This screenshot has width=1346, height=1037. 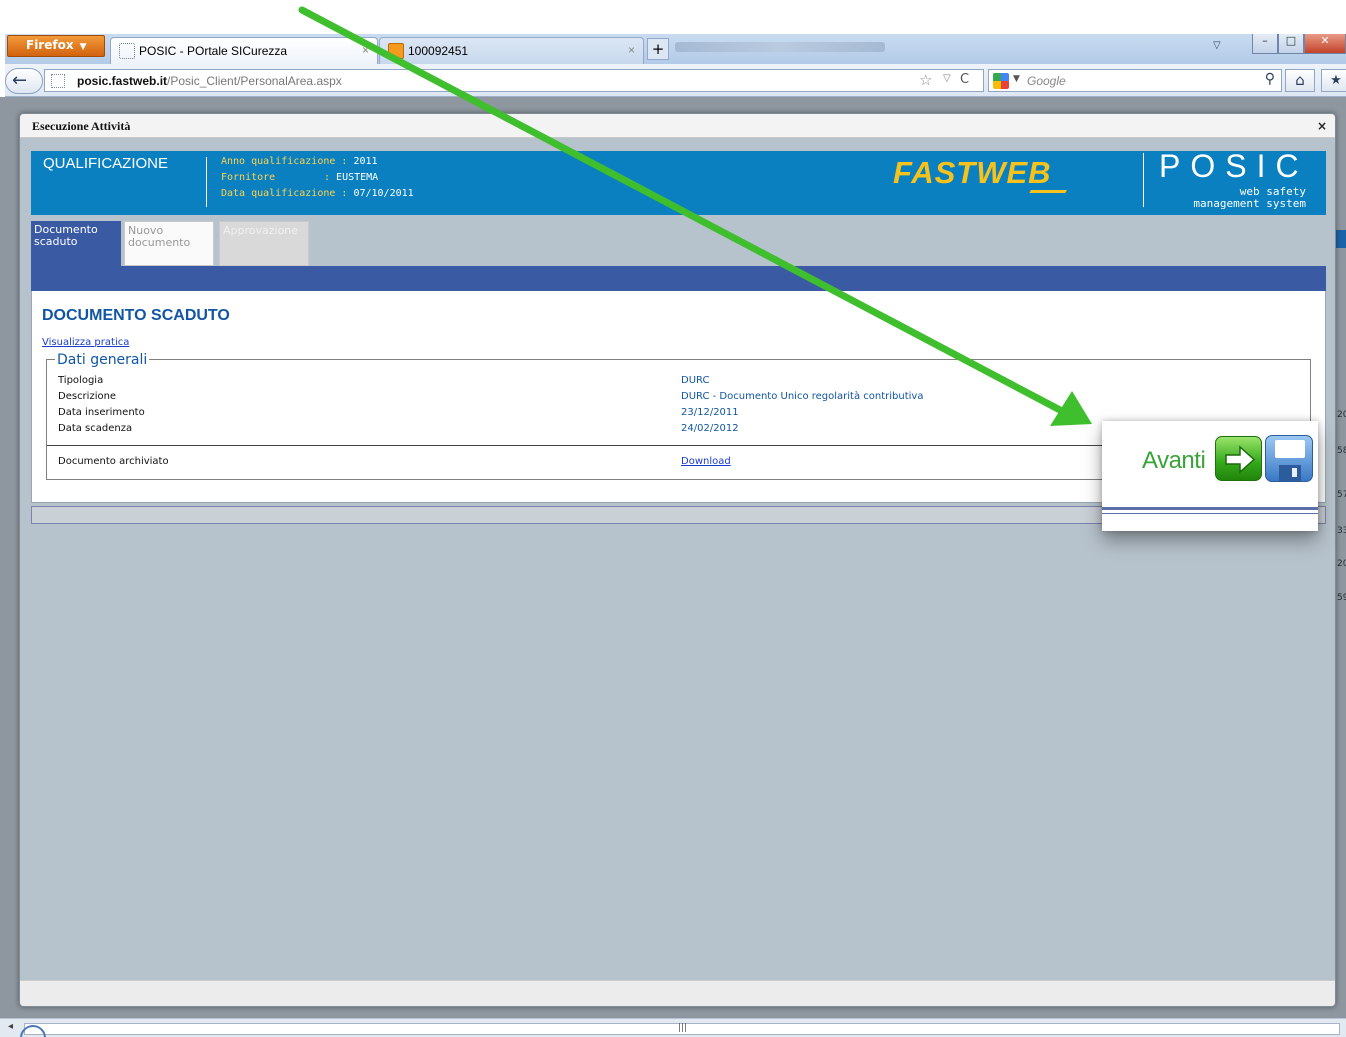 I want to click on panel-heading: DOCUMENTO SCADUTO, so click(x=136, y=315).